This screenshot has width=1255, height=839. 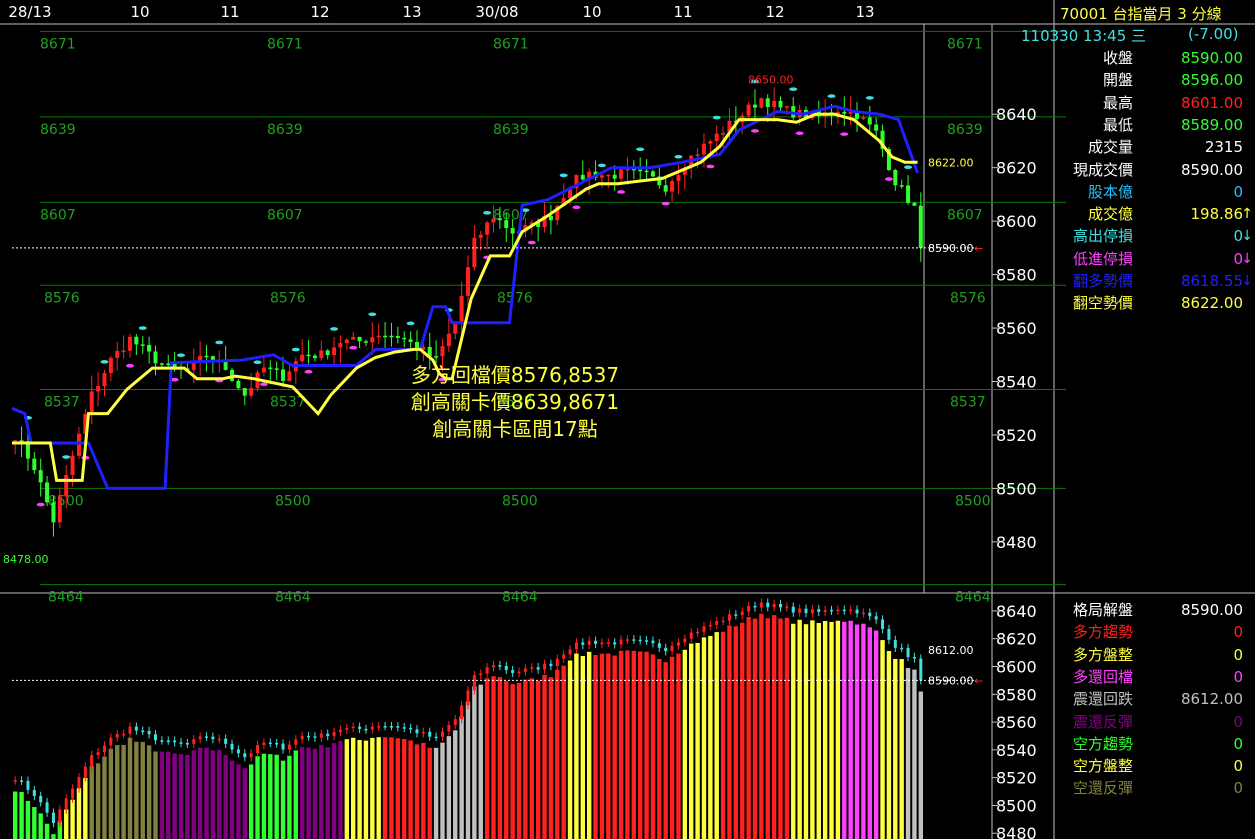 I want to click on panel-label: 震還回跌, so click(x=1102, y=699).